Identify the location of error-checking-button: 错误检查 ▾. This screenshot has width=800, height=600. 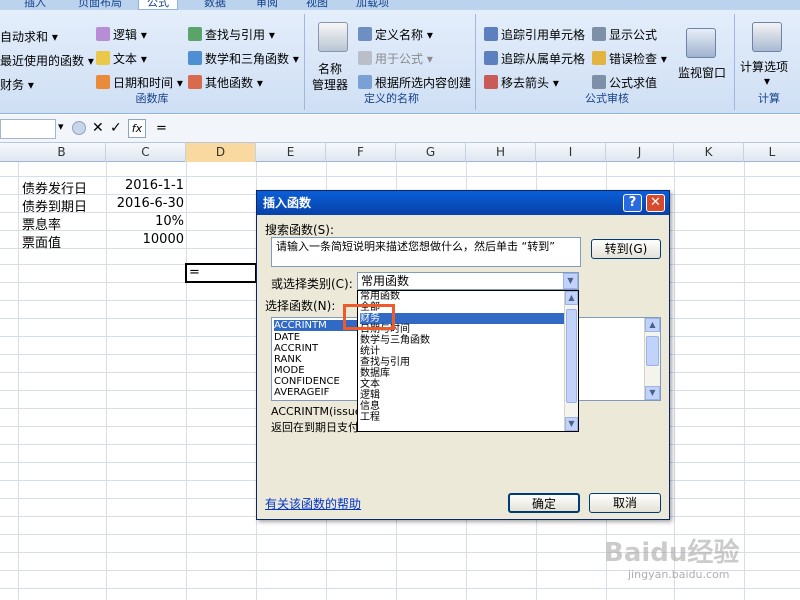
(629, 58).